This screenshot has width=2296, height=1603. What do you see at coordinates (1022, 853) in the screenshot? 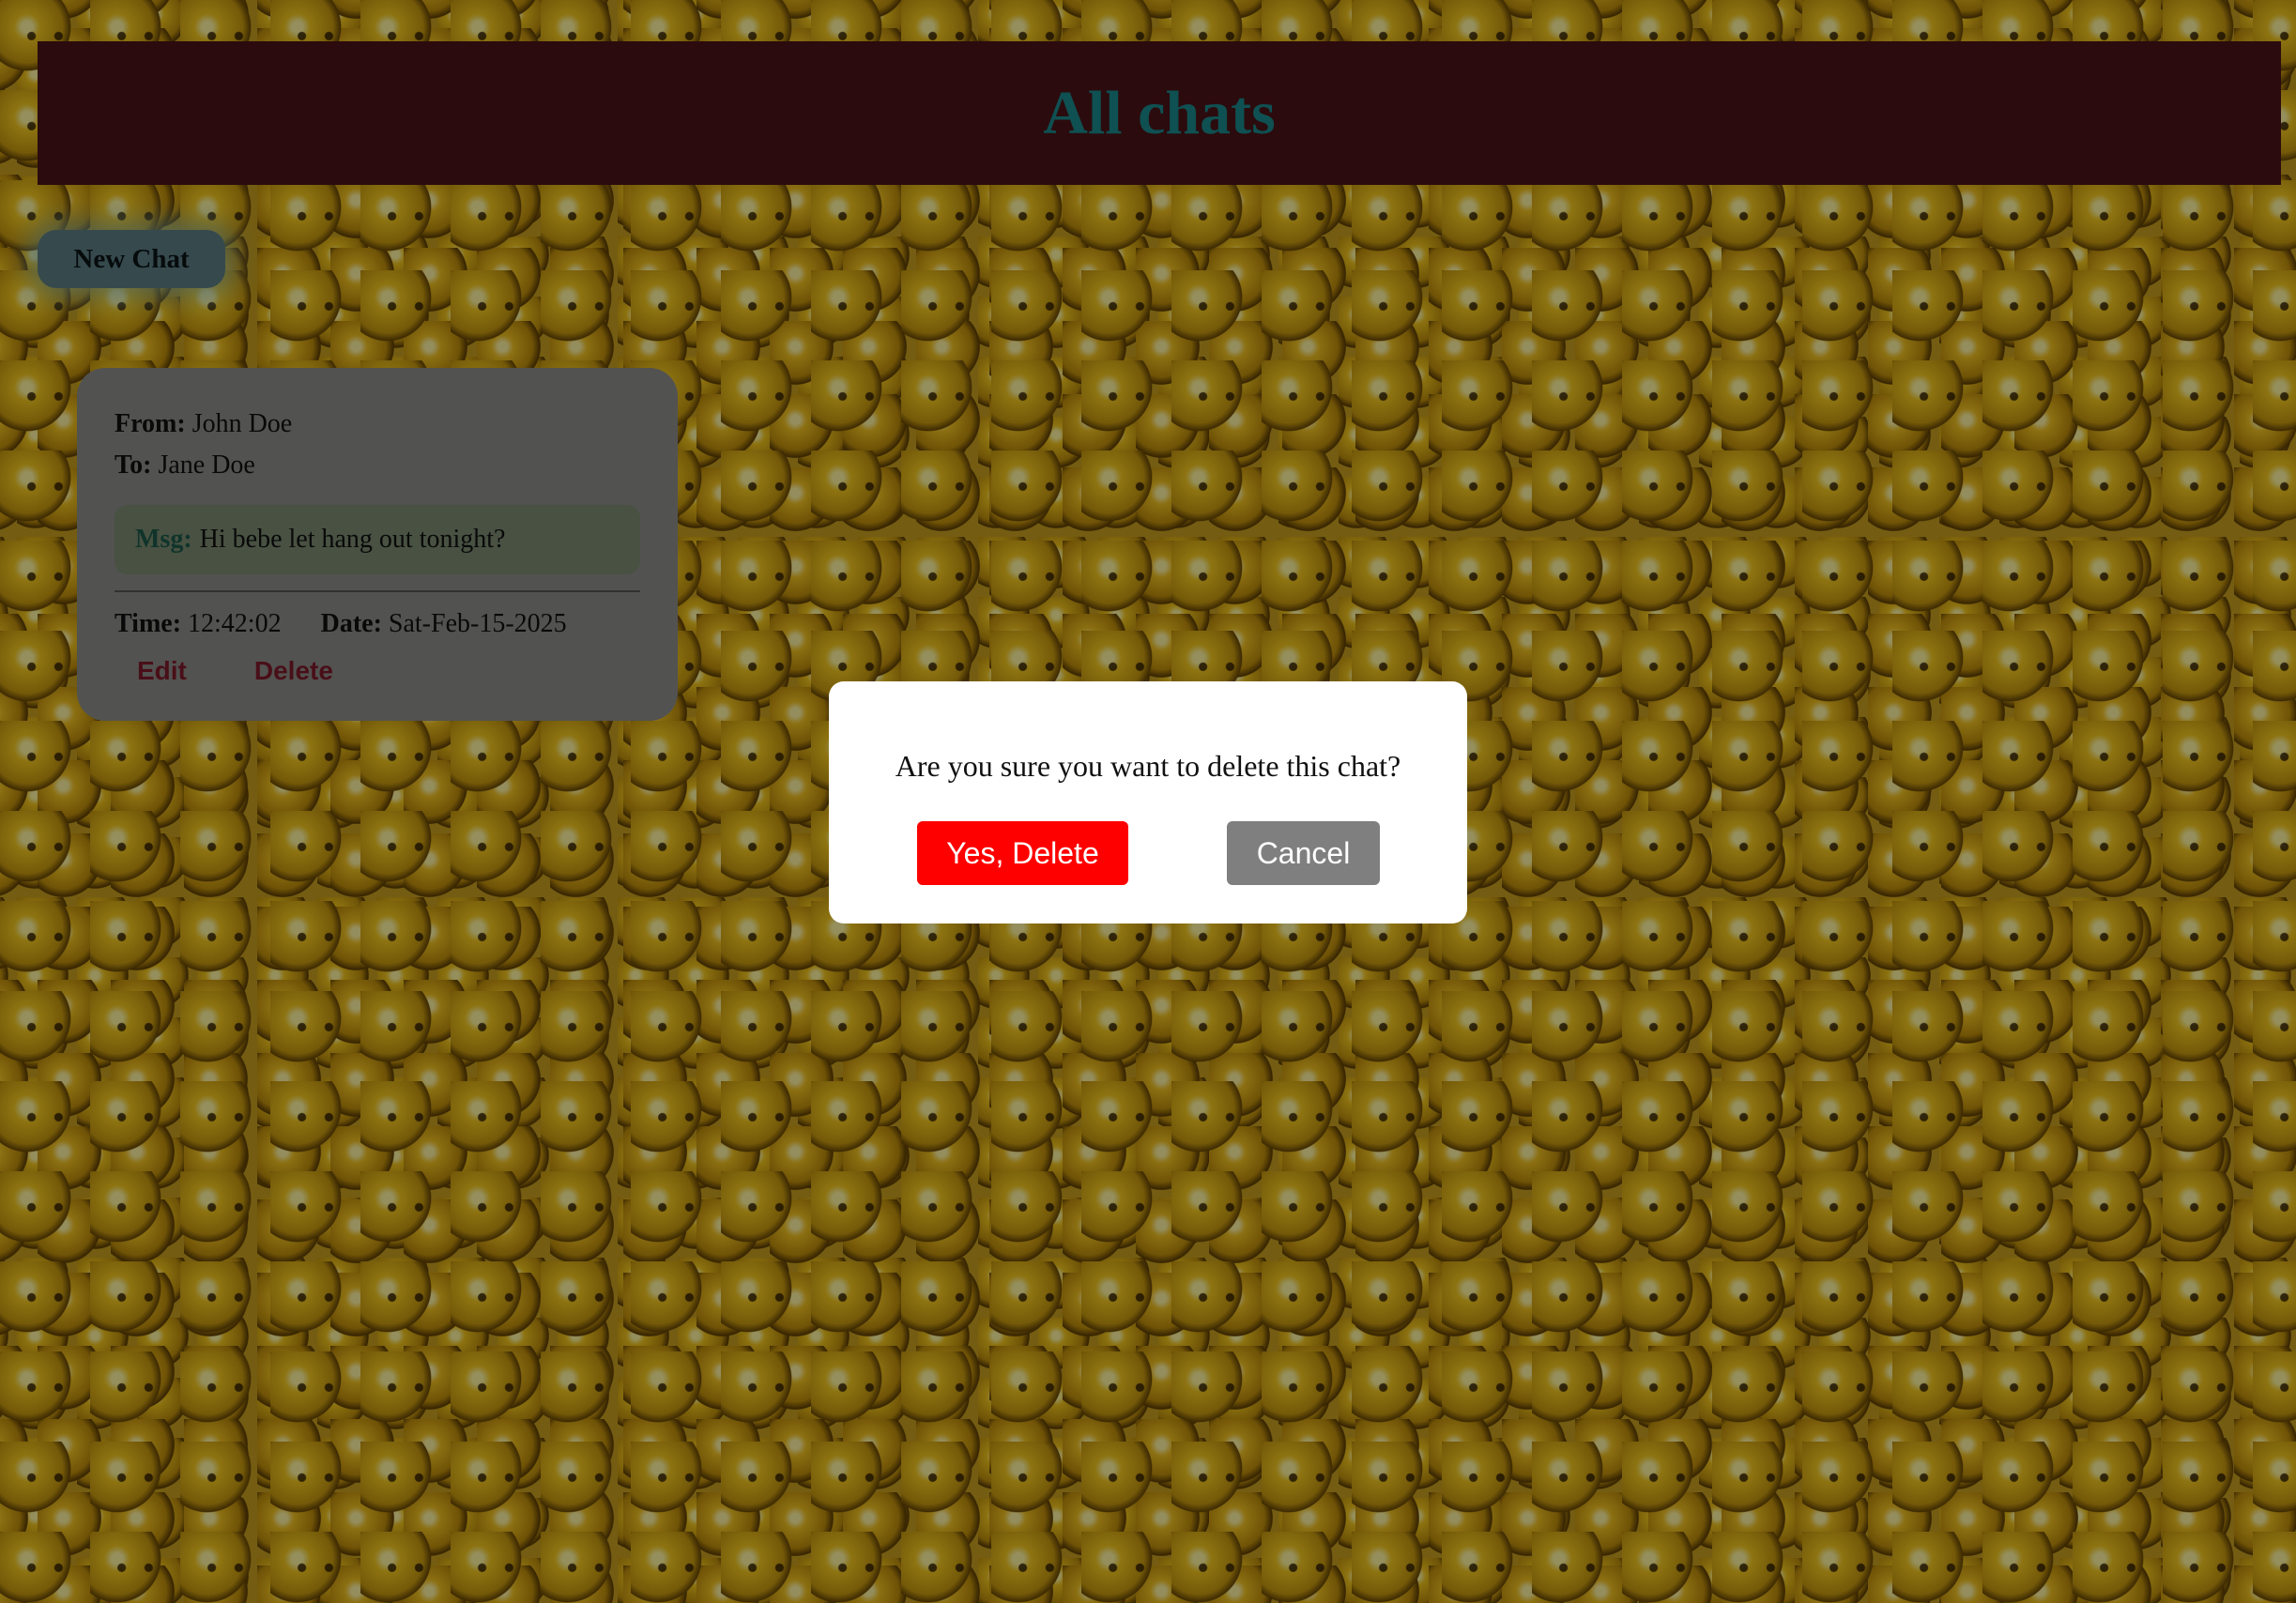
I see `confirm-delete-button: Yes, Delete` at bounding box center [1022, 853].